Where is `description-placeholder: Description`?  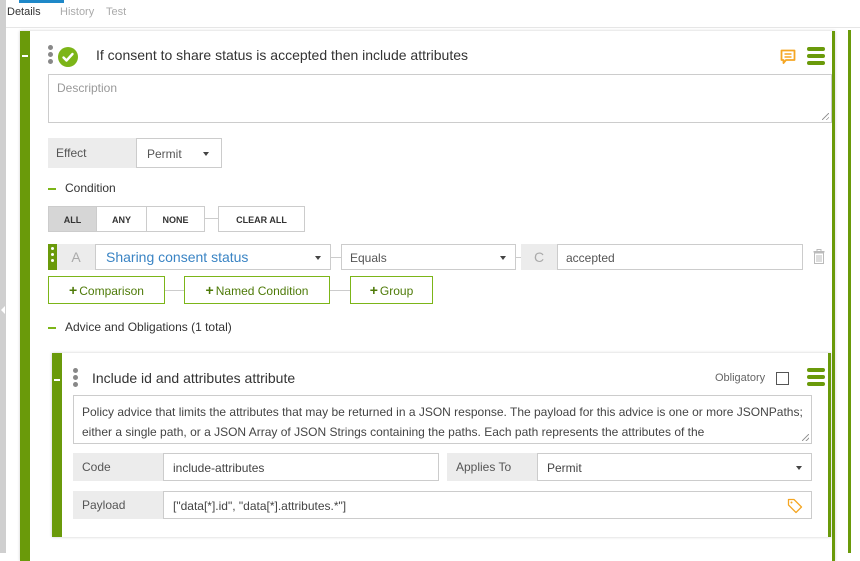 description-placeholder: Description is located at coordinates (87, 88).